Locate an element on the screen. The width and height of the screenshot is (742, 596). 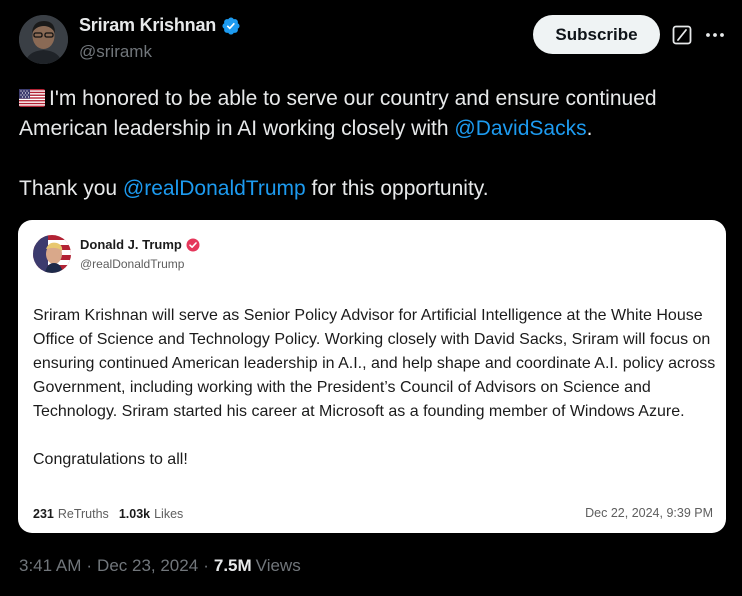
author-name-row: Sriram Krishnan is located at coordinates (160, 25).